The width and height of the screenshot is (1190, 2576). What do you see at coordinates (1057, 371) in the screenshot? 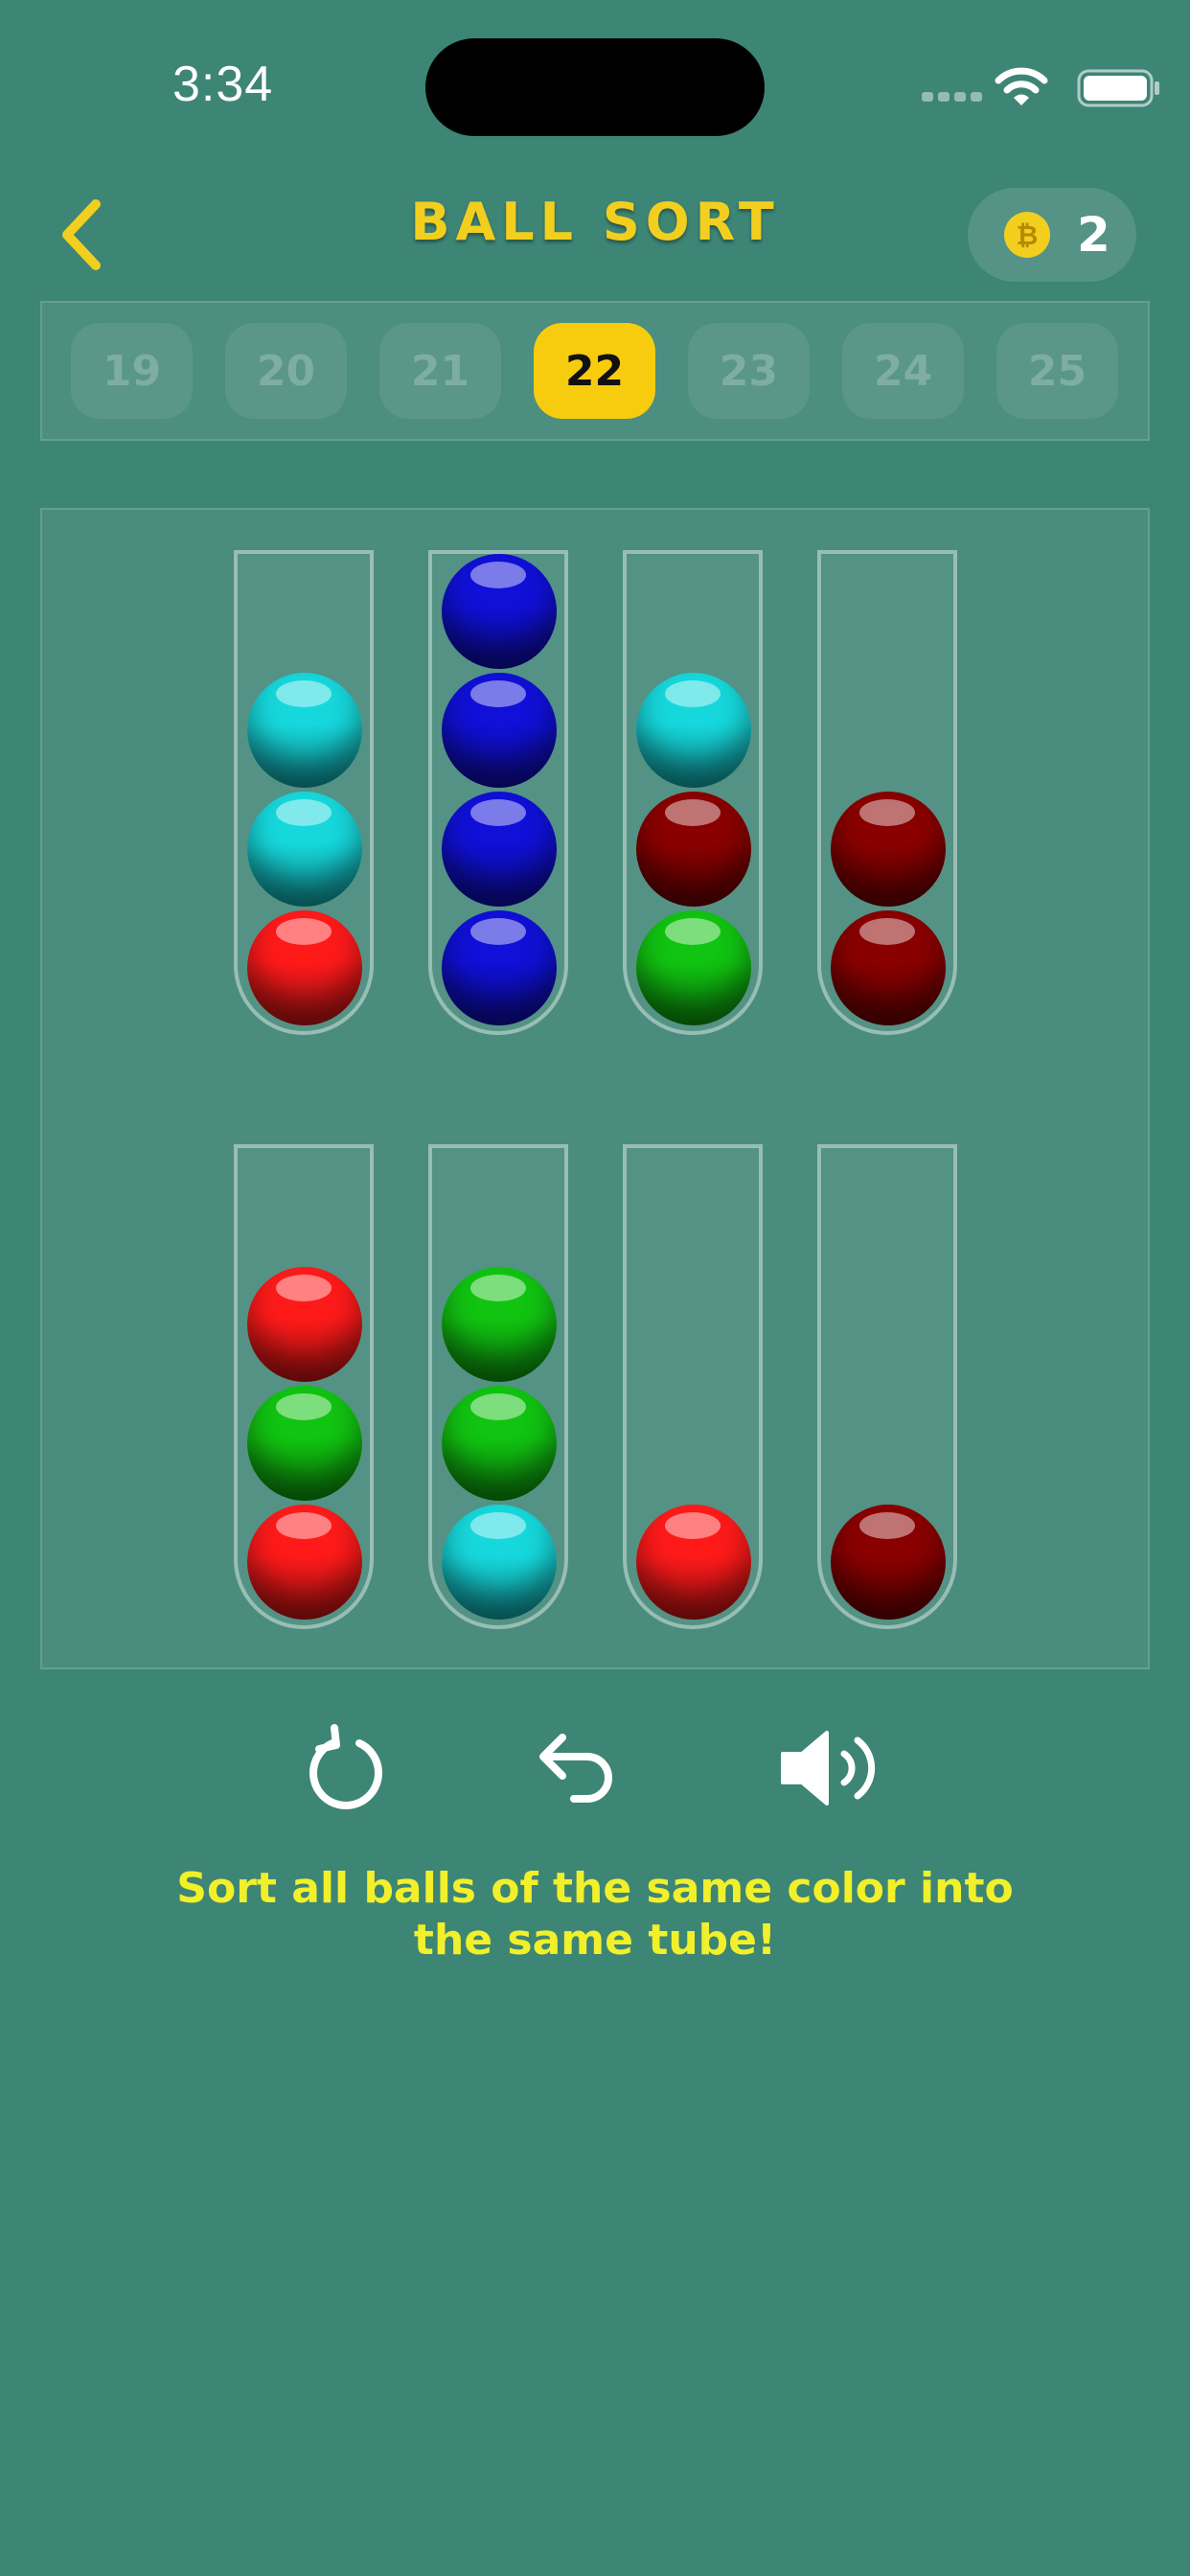
I see `level-item: 25` at bounding box center [1057, 371].